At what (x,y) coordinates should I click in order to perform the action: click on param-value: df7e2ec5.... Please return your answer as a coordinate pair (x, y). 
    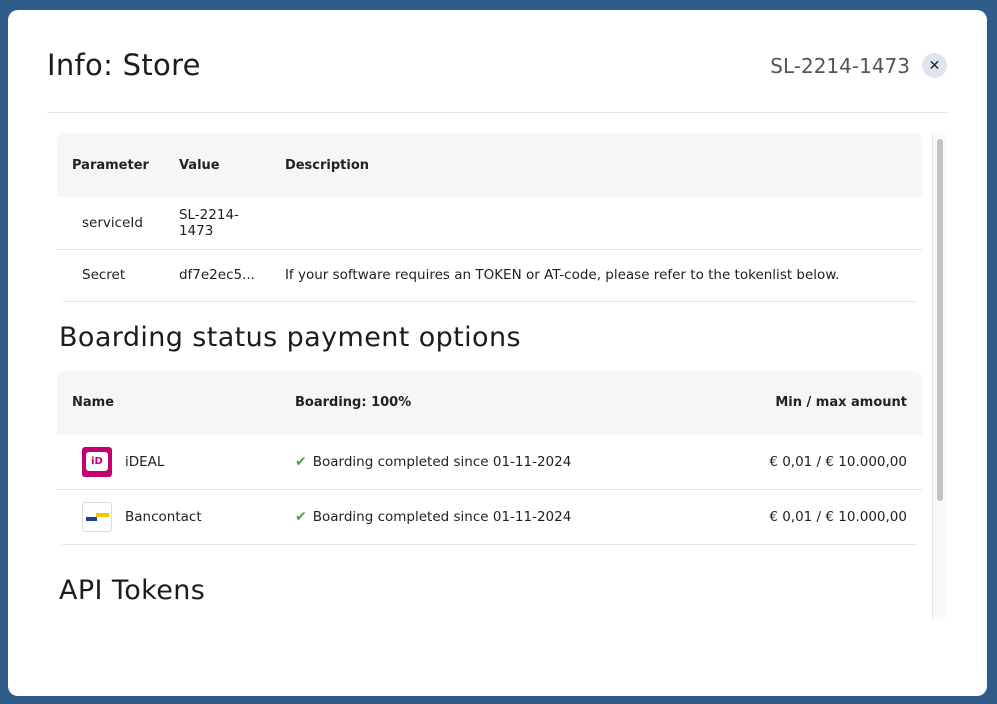
    Looking at the image, I should click on (216, 275).